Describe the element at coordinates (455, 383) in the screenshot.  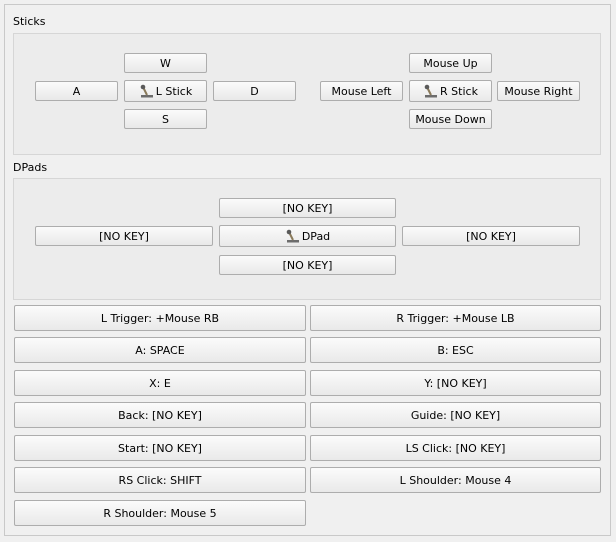
I see `y-button-binding: Y: [NO KEY]` at that location.